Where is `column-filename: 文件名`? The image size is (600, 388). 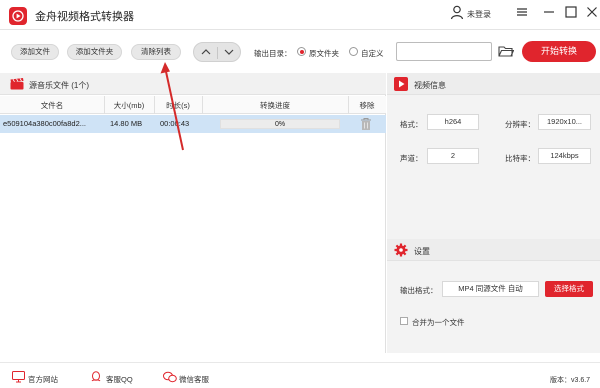 column-filename: 文件名 is located at coordinates (52, 105).